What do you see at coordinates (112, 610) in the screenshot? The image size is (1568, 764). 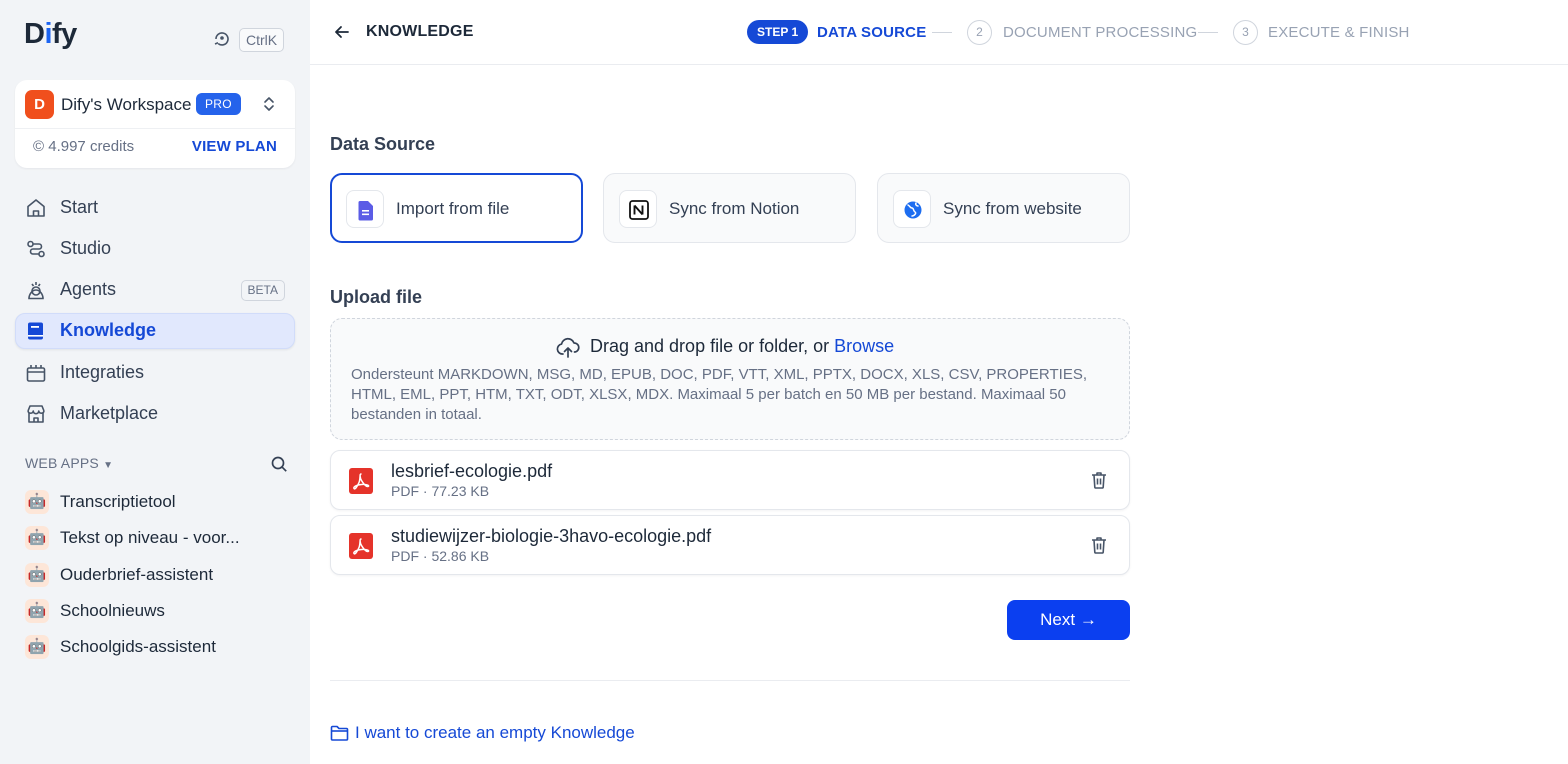 I see `webapp-label: Schoolnieuws` at bounding box center [112, 610].